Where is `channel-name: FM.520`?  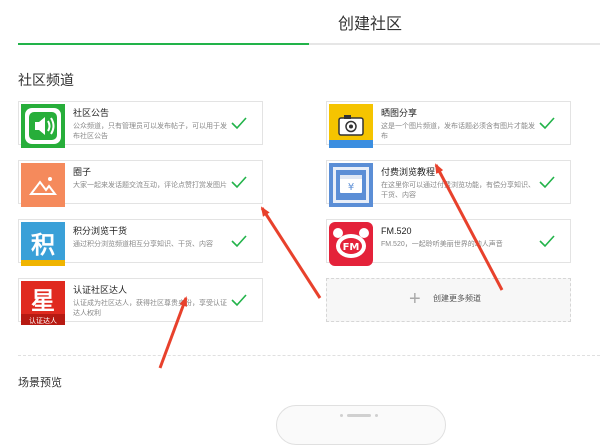 channel-name: FM.520 is located at coordinates (396, 231).